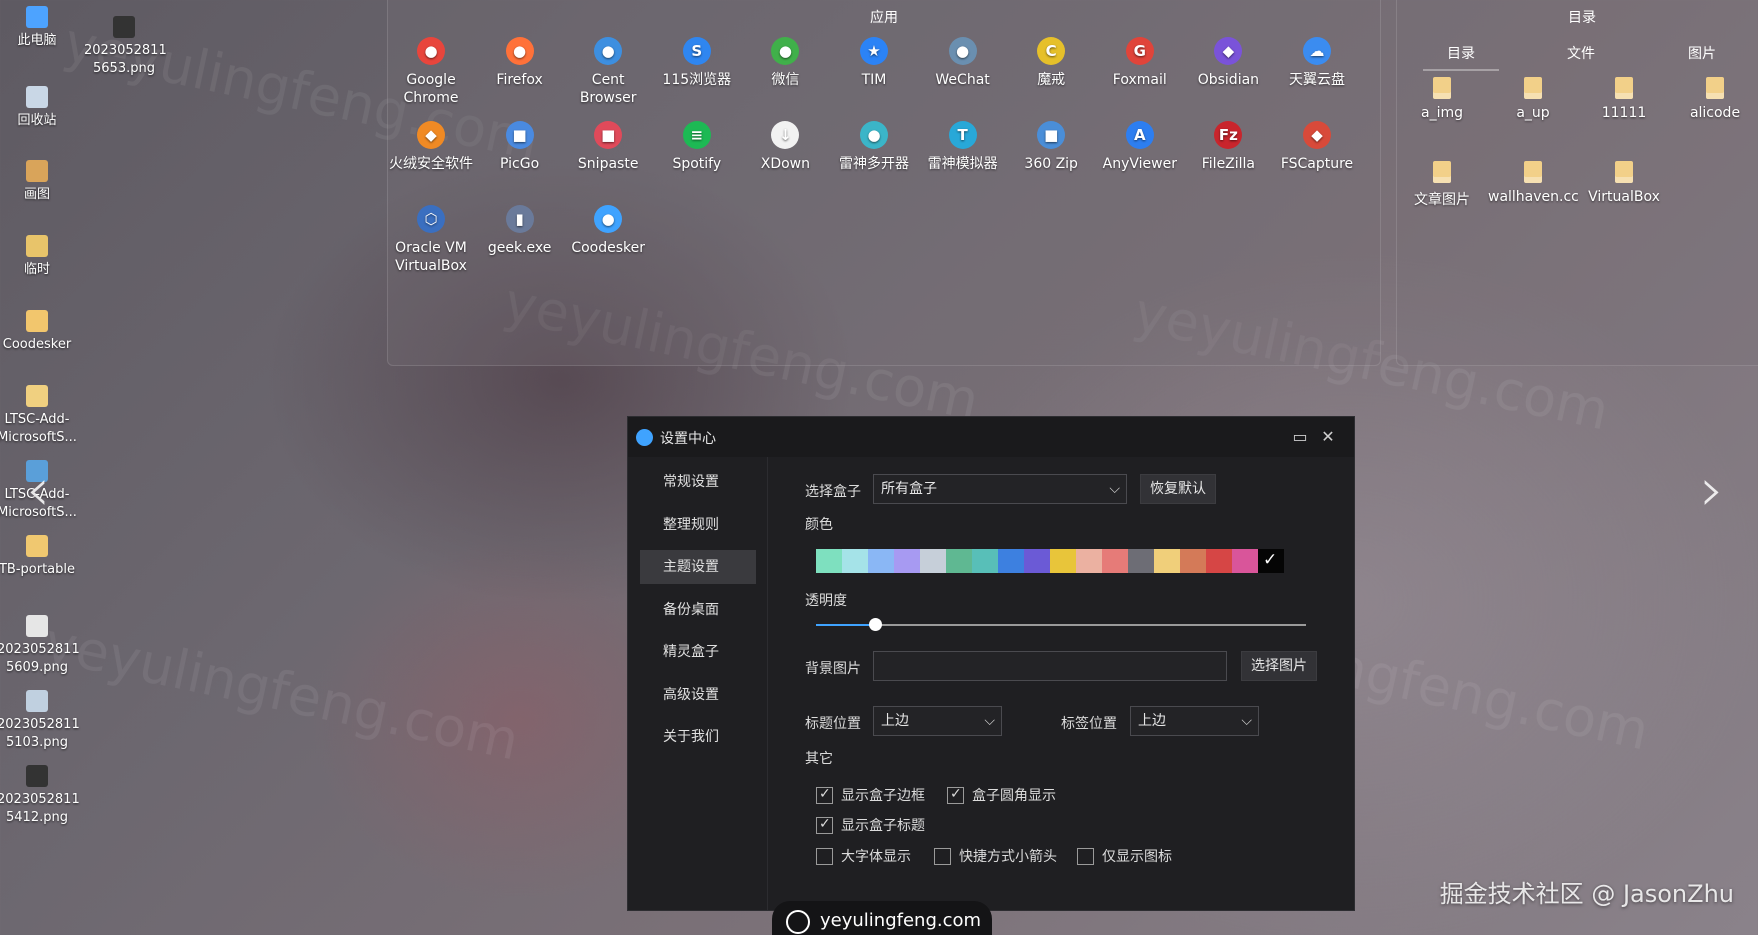  What do you see at coordinates (520, 231) in the screenshot?
I see `app-shortcut: ▮ geek.exe` at bounding box center [520, 231].